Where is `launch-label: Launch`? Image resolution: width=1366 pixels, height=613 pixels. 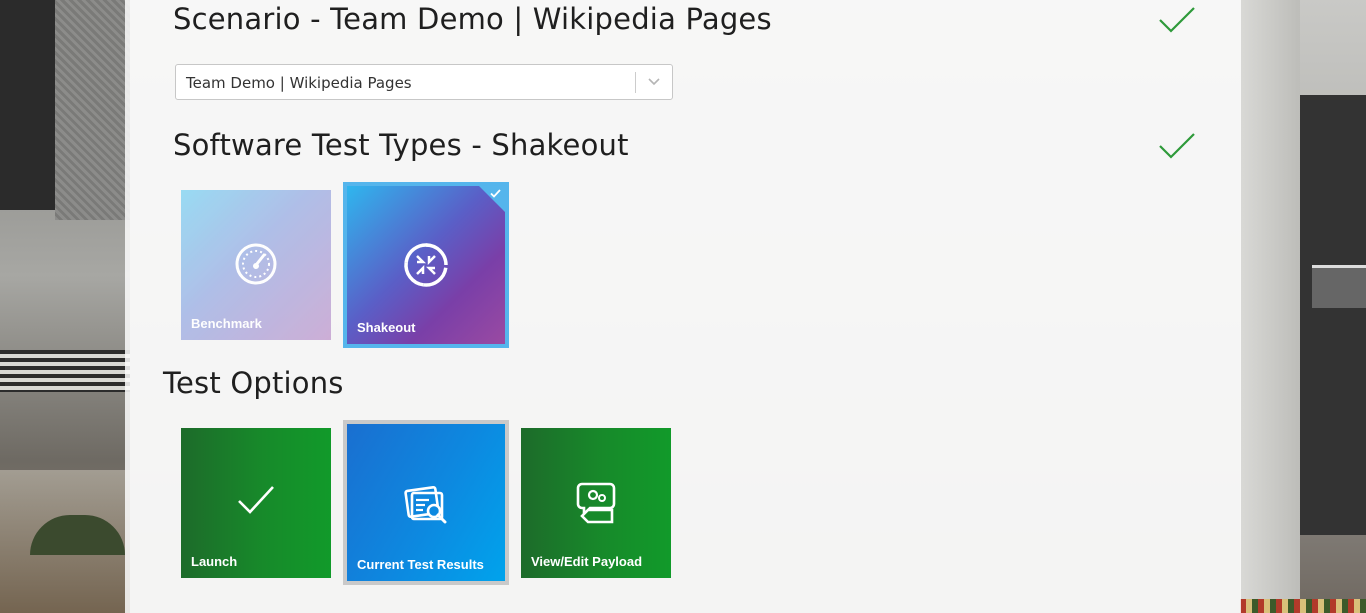 launch-label: Launch is located at coordinates (214, 561).